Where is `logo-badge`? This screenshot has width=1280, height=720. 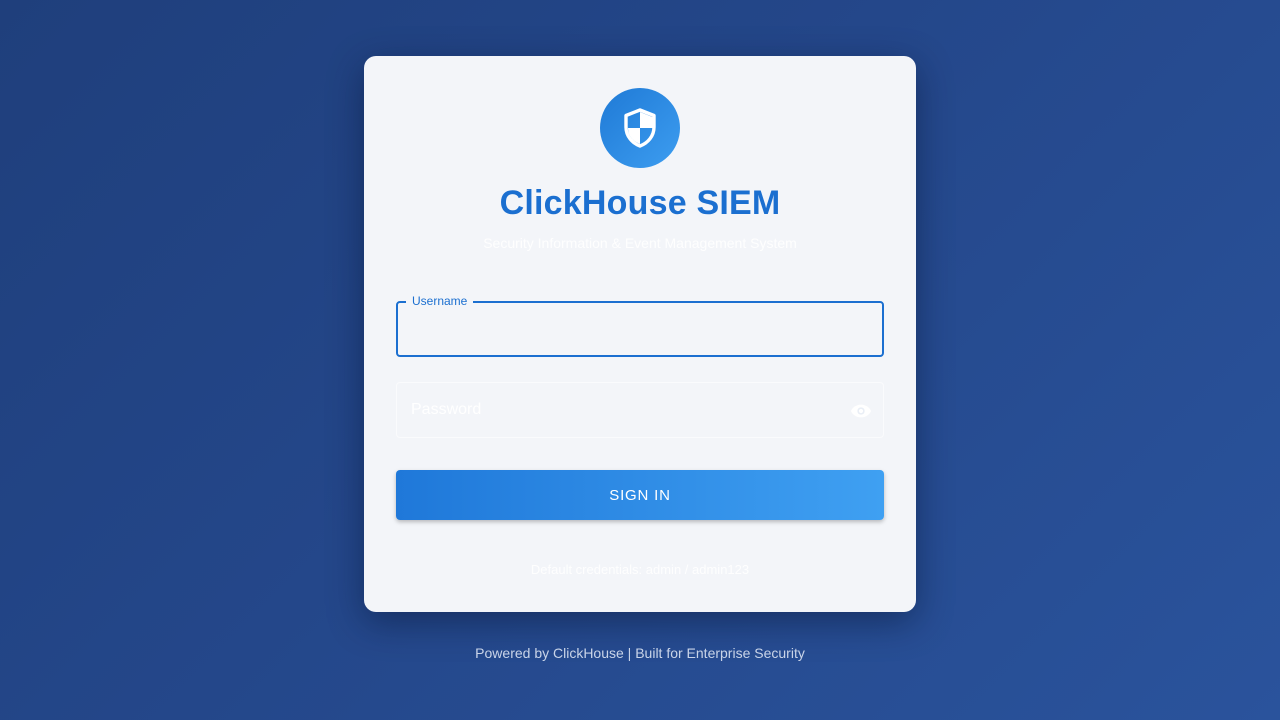 logo-badge is located at coordinates (640, 128).